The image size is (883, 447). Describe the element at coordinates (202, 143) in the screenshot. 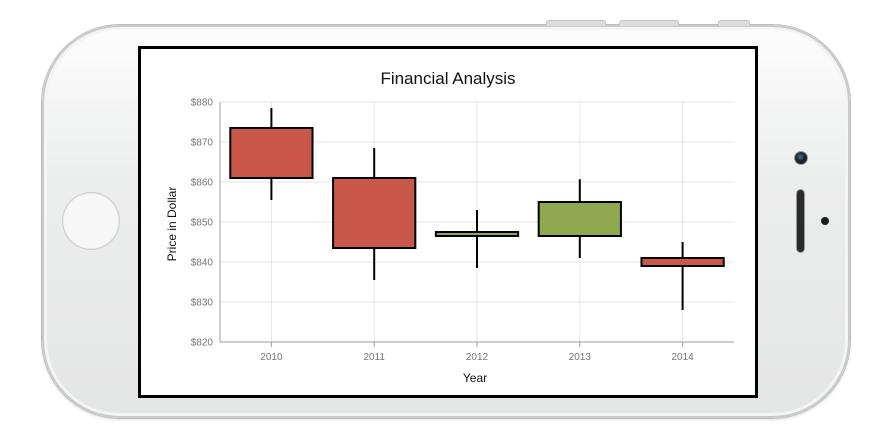

I see `y-tick-label: $870` at that location.